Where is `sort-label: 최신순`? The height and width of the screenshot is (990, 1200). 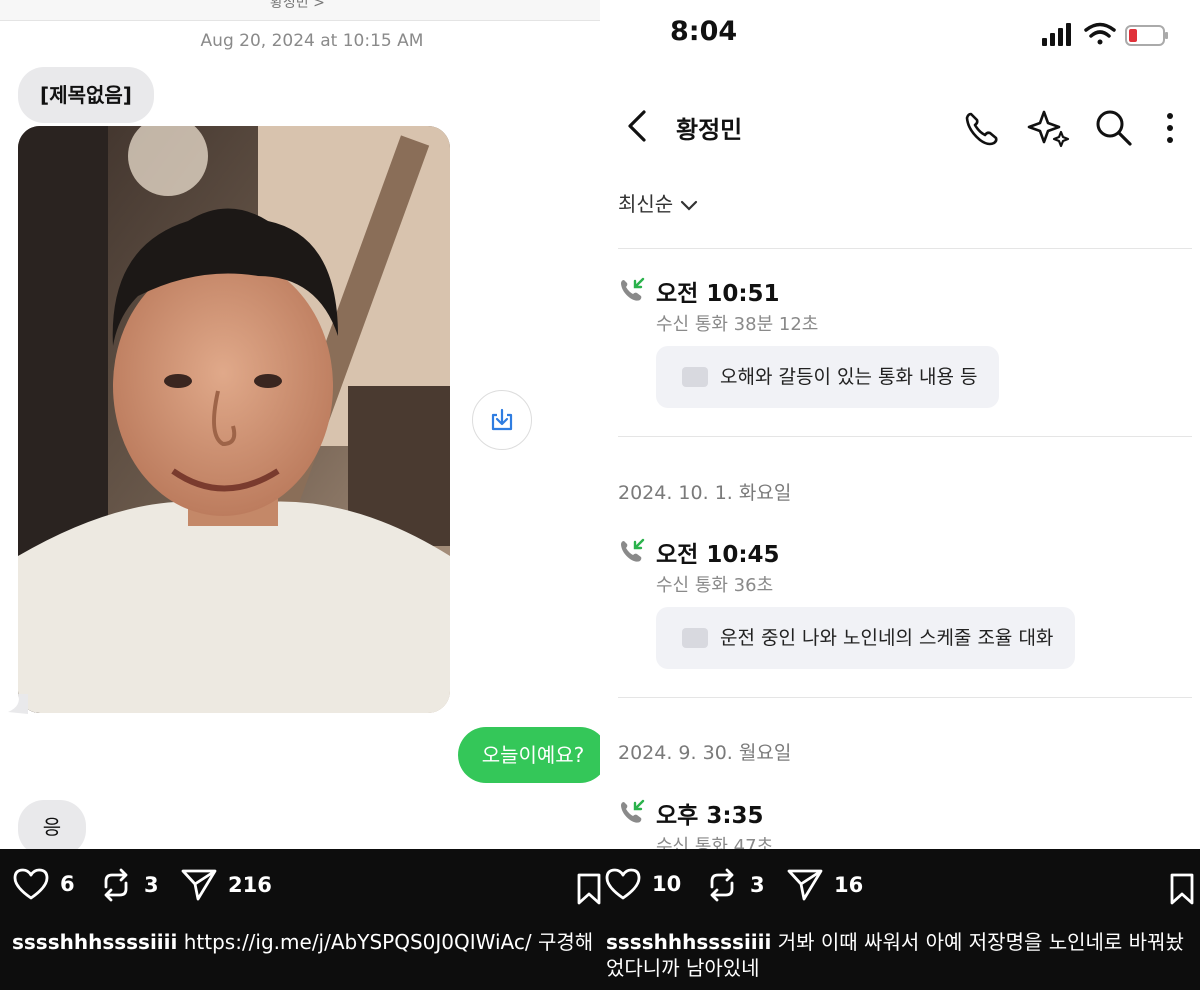
sort-label: 최신순 is located at coordinates (646, 204).